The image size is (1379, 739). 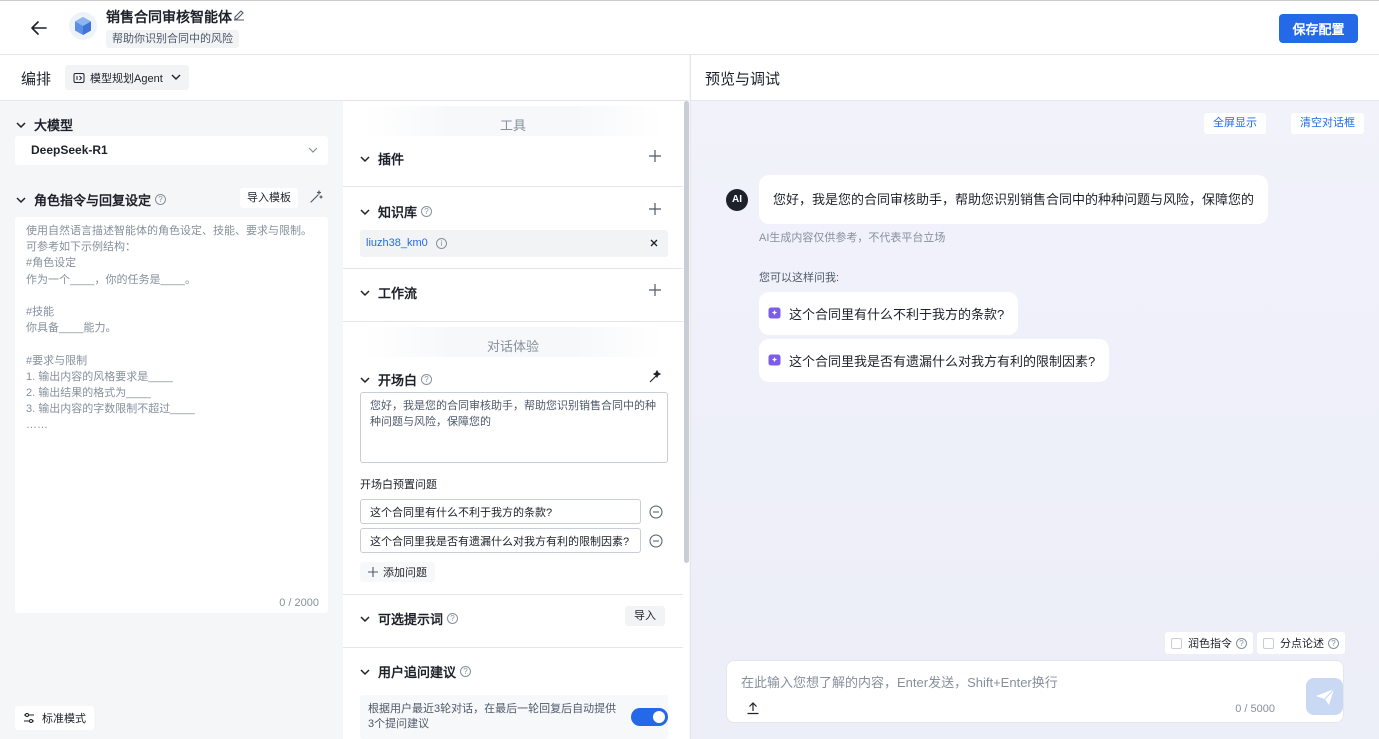 I want to click on suggestion-item: 这个合同里我是否有遗漏什么对我方有利的限制因素?, so click(x=934, y=360).